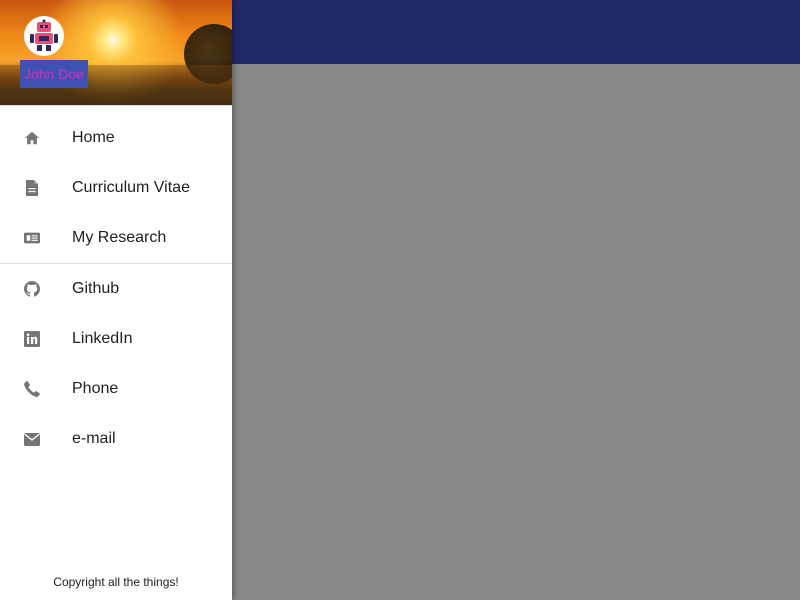 This screenshot has width=800, height=600. What do you see at coordinates (32, 389) in the screenshot?
I see `phone-icon` at bounding box center [32, 389].